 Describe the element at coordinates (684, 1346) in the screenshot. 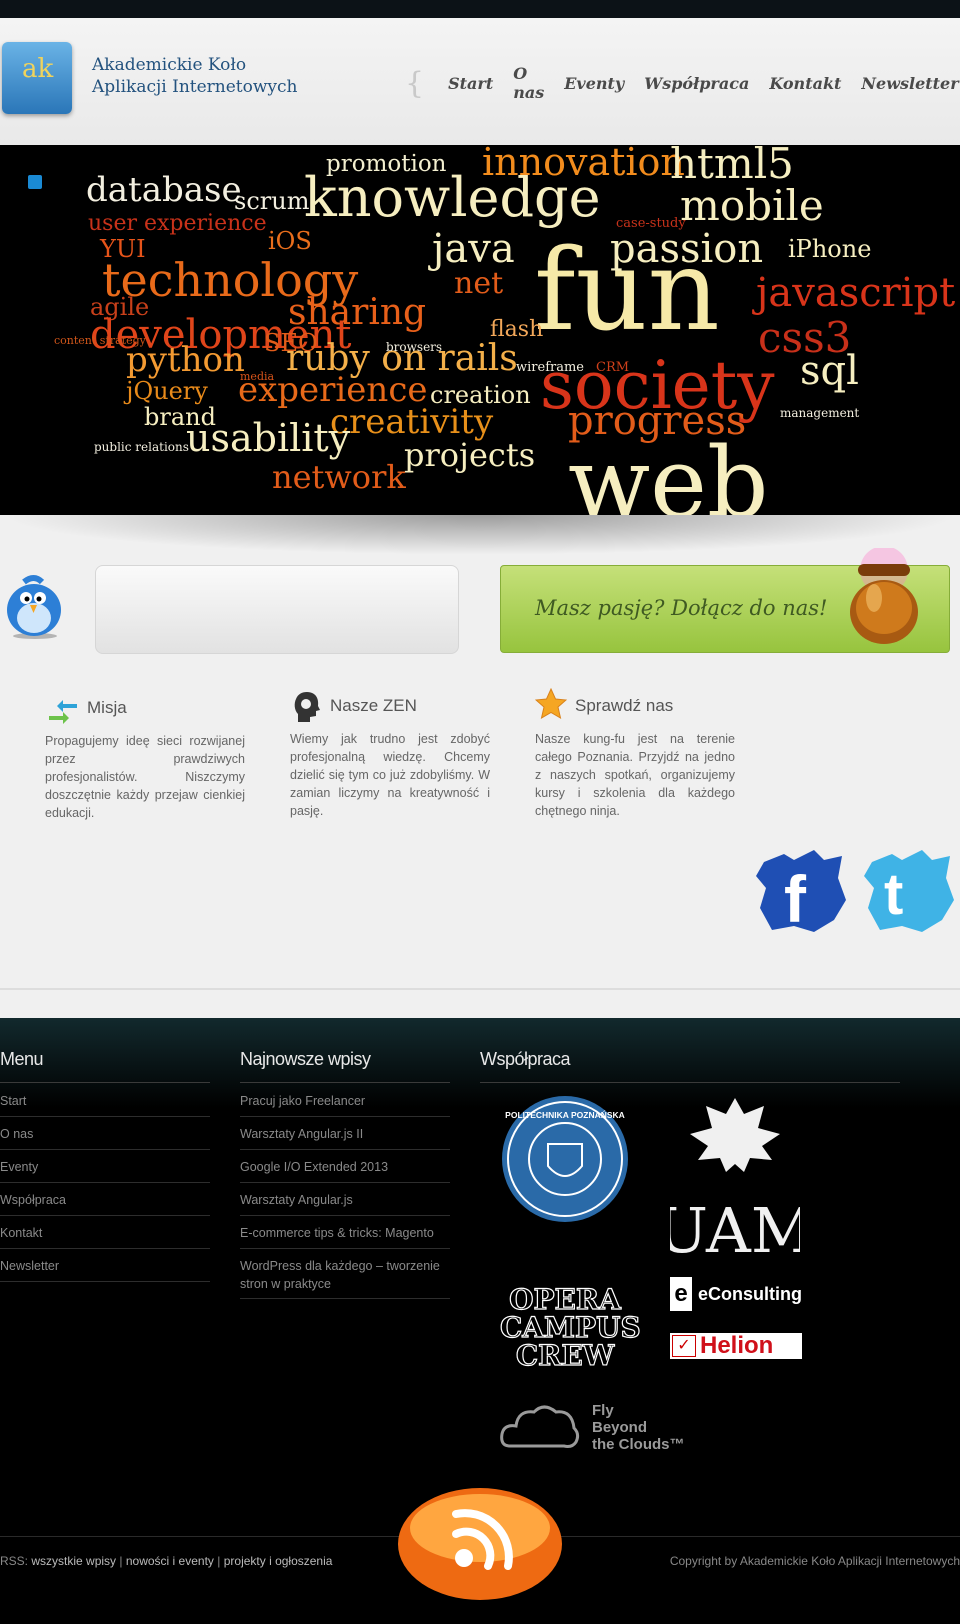

I see `helion-check-icon: ✓` at that location.